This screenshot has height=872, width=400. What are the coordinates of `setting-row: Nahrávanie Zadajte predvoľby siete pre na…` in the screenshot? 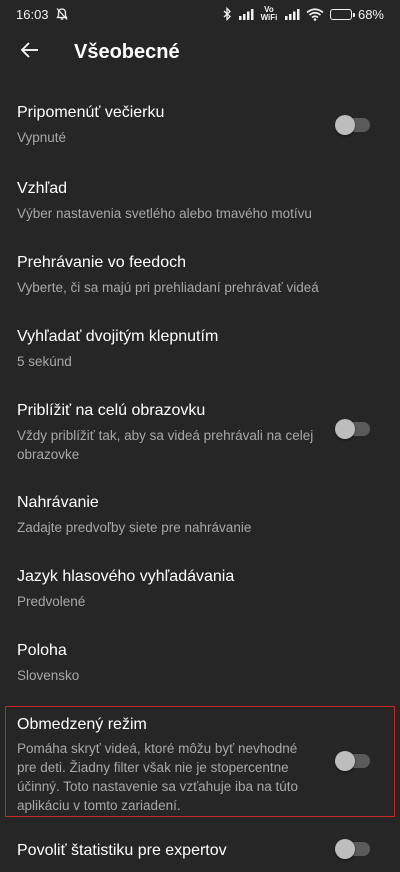 It's located at (200, 526).